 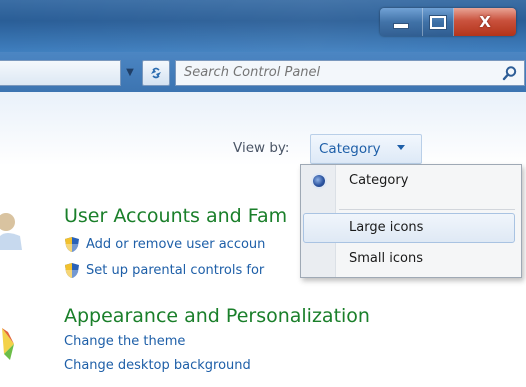 What do you see at coordinates (263, 26) in the screenshot?
I see `window-titlebar: X` at bounding box center [263, 26].